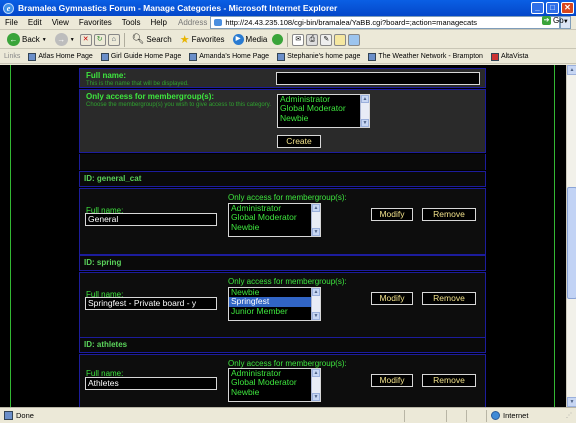 The height and width of the screenshot is (423, 576). What do you see at coordinates (60, 56) in the screenshot?
I see `link-atlas: Atlas Home Page` at bounding box center [60, 56].